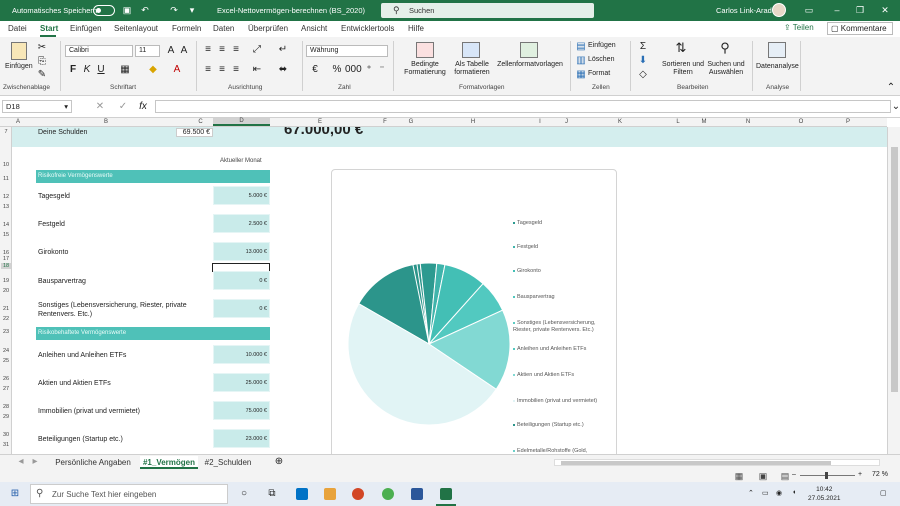  What do you see at coordinates (127, 10) in the screenshot?
I see `save-icon: ▣` at bounding box center [127, 10].